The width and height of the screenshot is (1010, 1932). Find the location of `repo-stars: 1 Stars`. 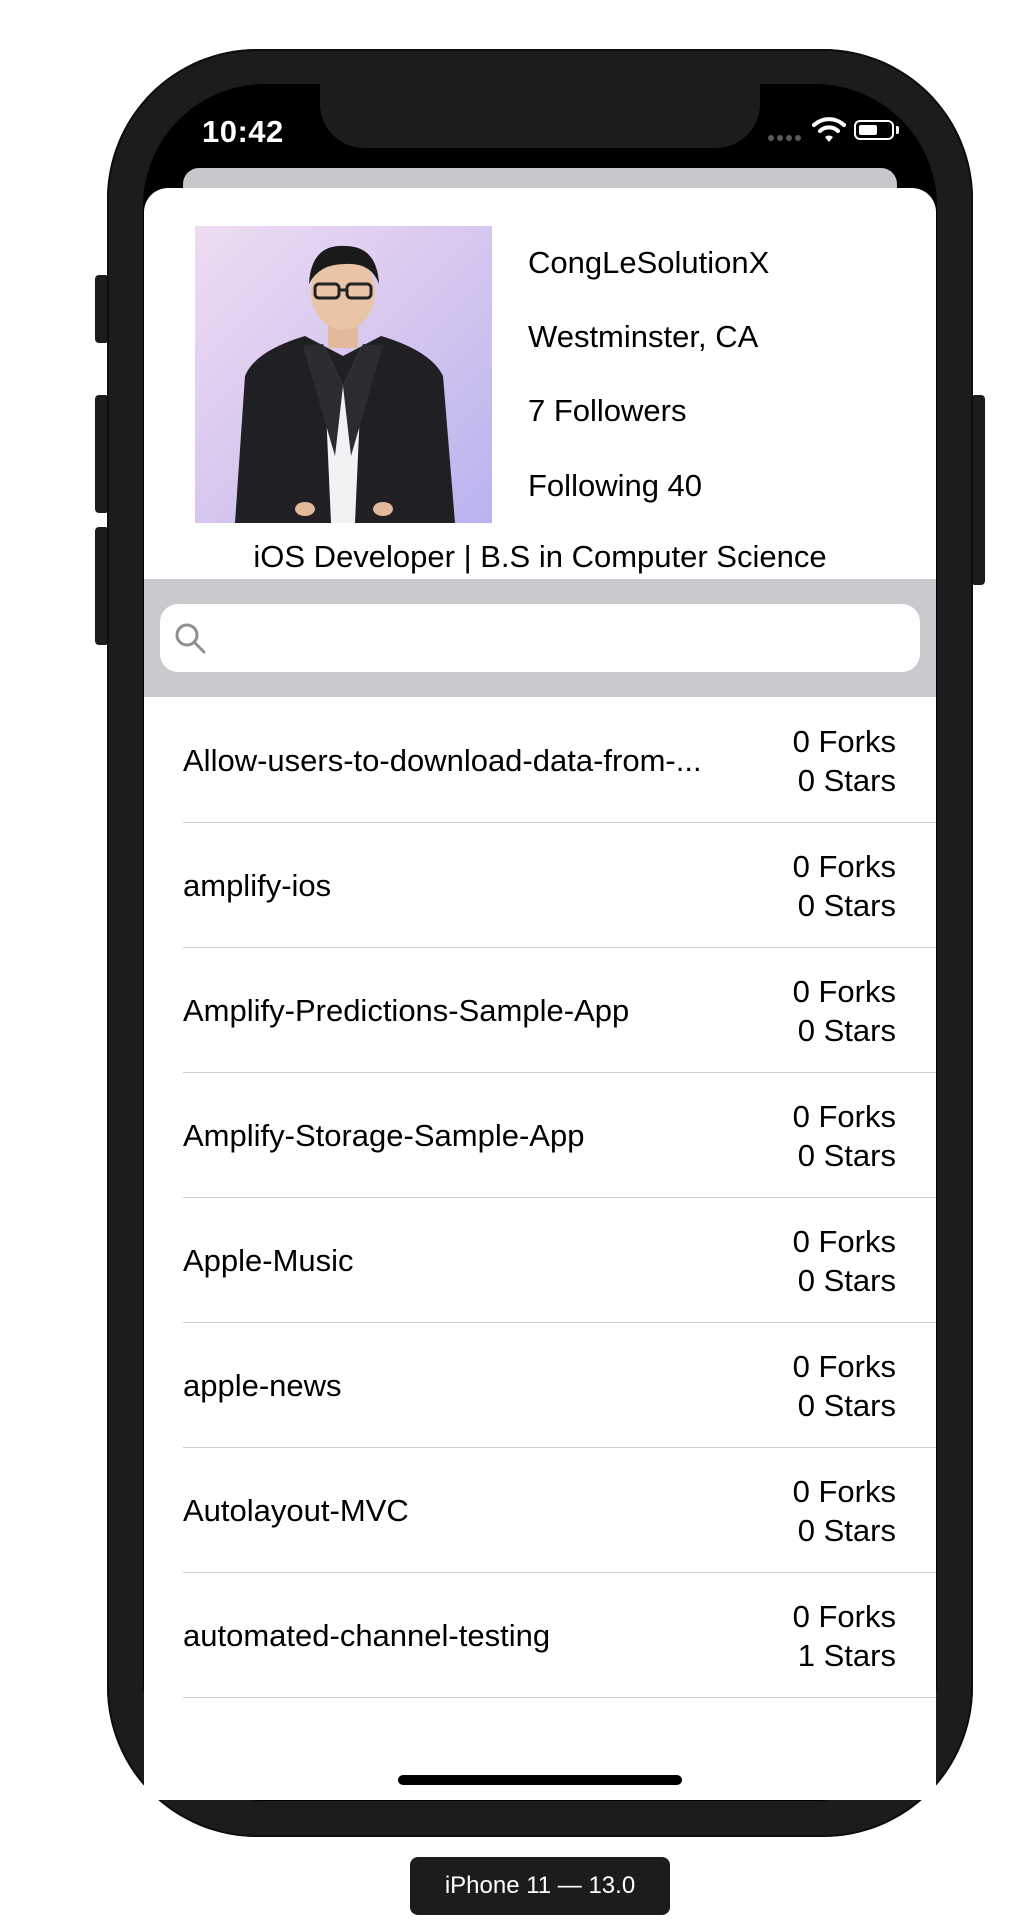

repo-stars: 1 Stars is located at coordinates (846, 1655).